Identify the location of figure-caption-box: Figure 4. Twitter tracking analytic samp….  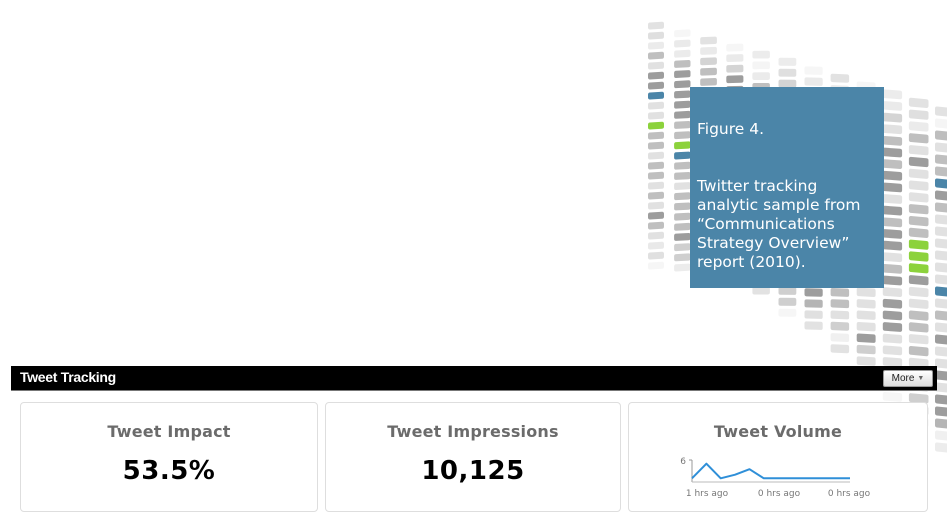
(787, 187).